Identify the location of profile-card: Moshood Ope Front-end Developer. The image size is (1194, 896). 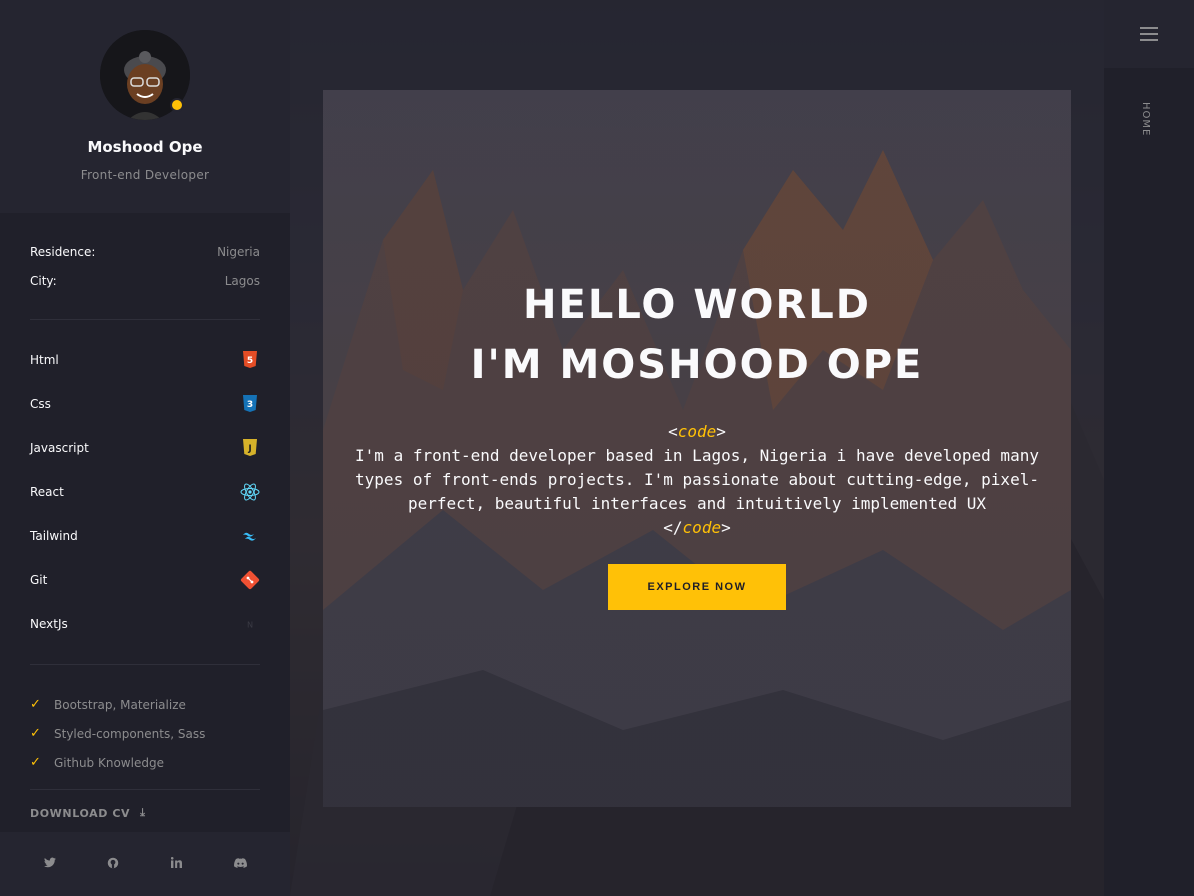
(145, 106).